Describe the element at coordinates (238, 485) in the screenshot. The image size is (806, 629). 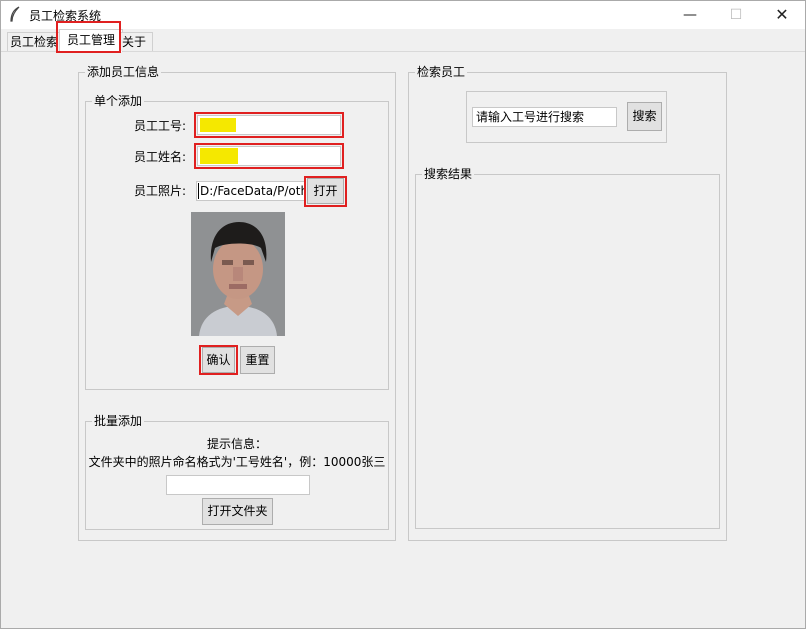
I see `folder-path-input` at that location.